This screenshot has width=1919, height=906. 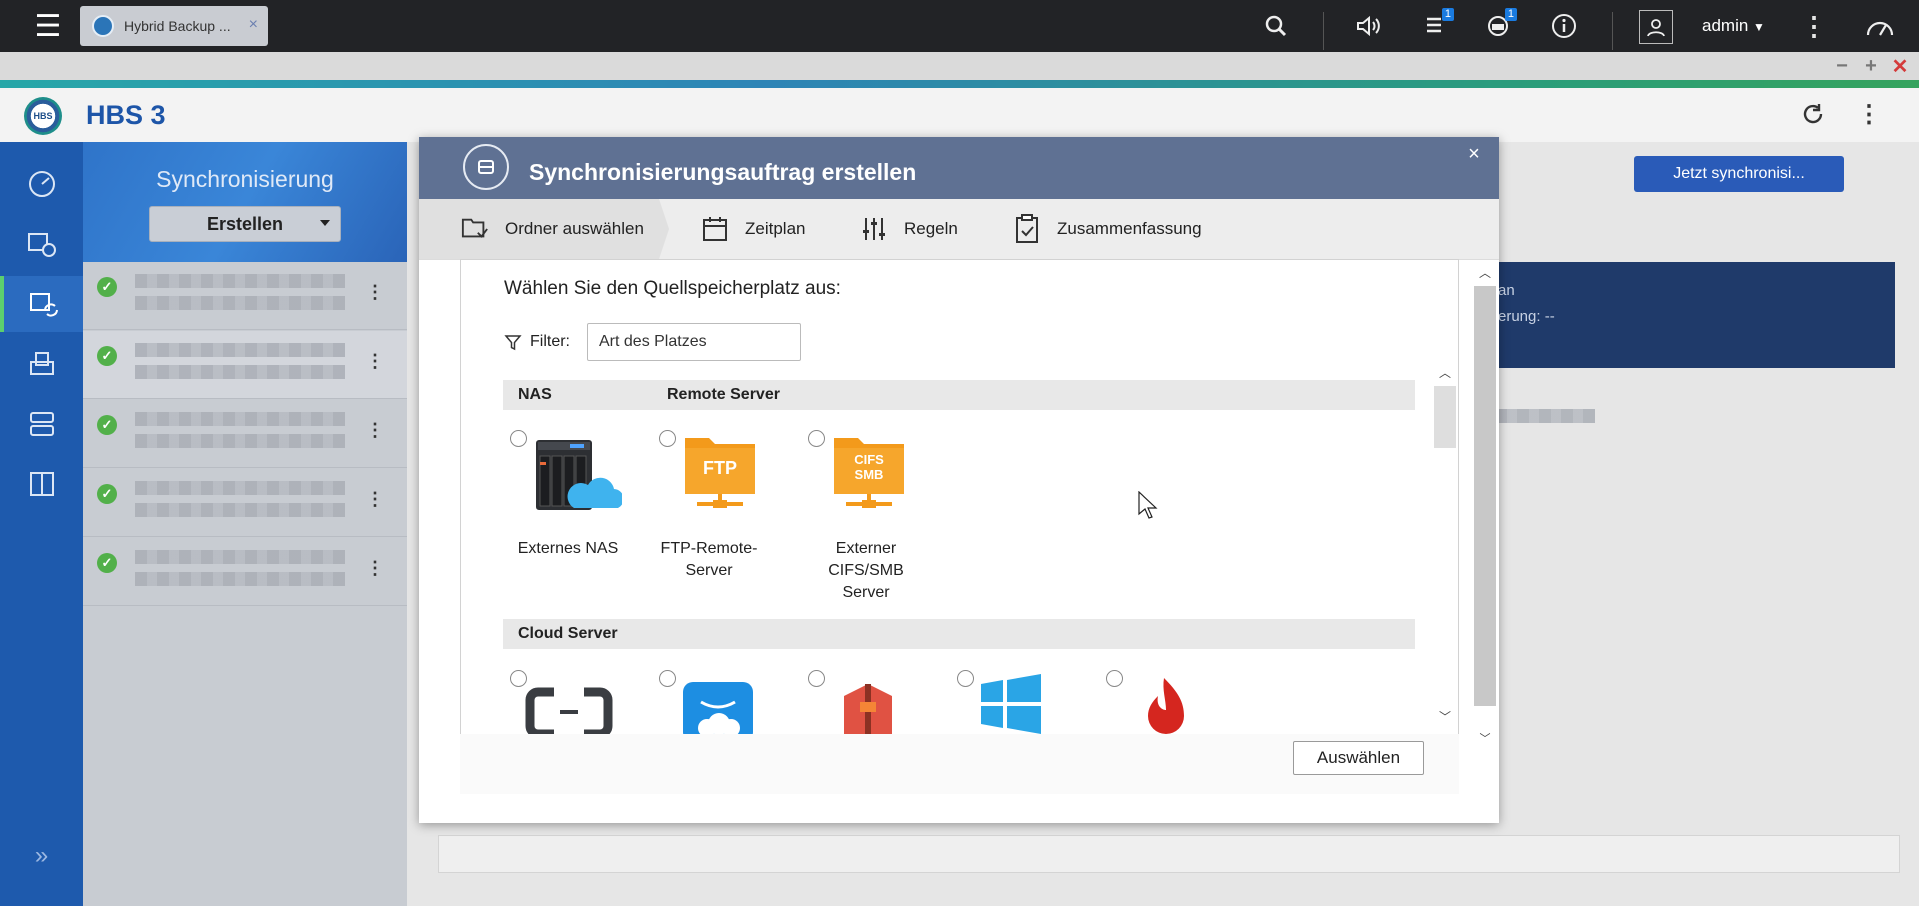 I want to click on user-avatar-icon, so click(x=1656, y=27).